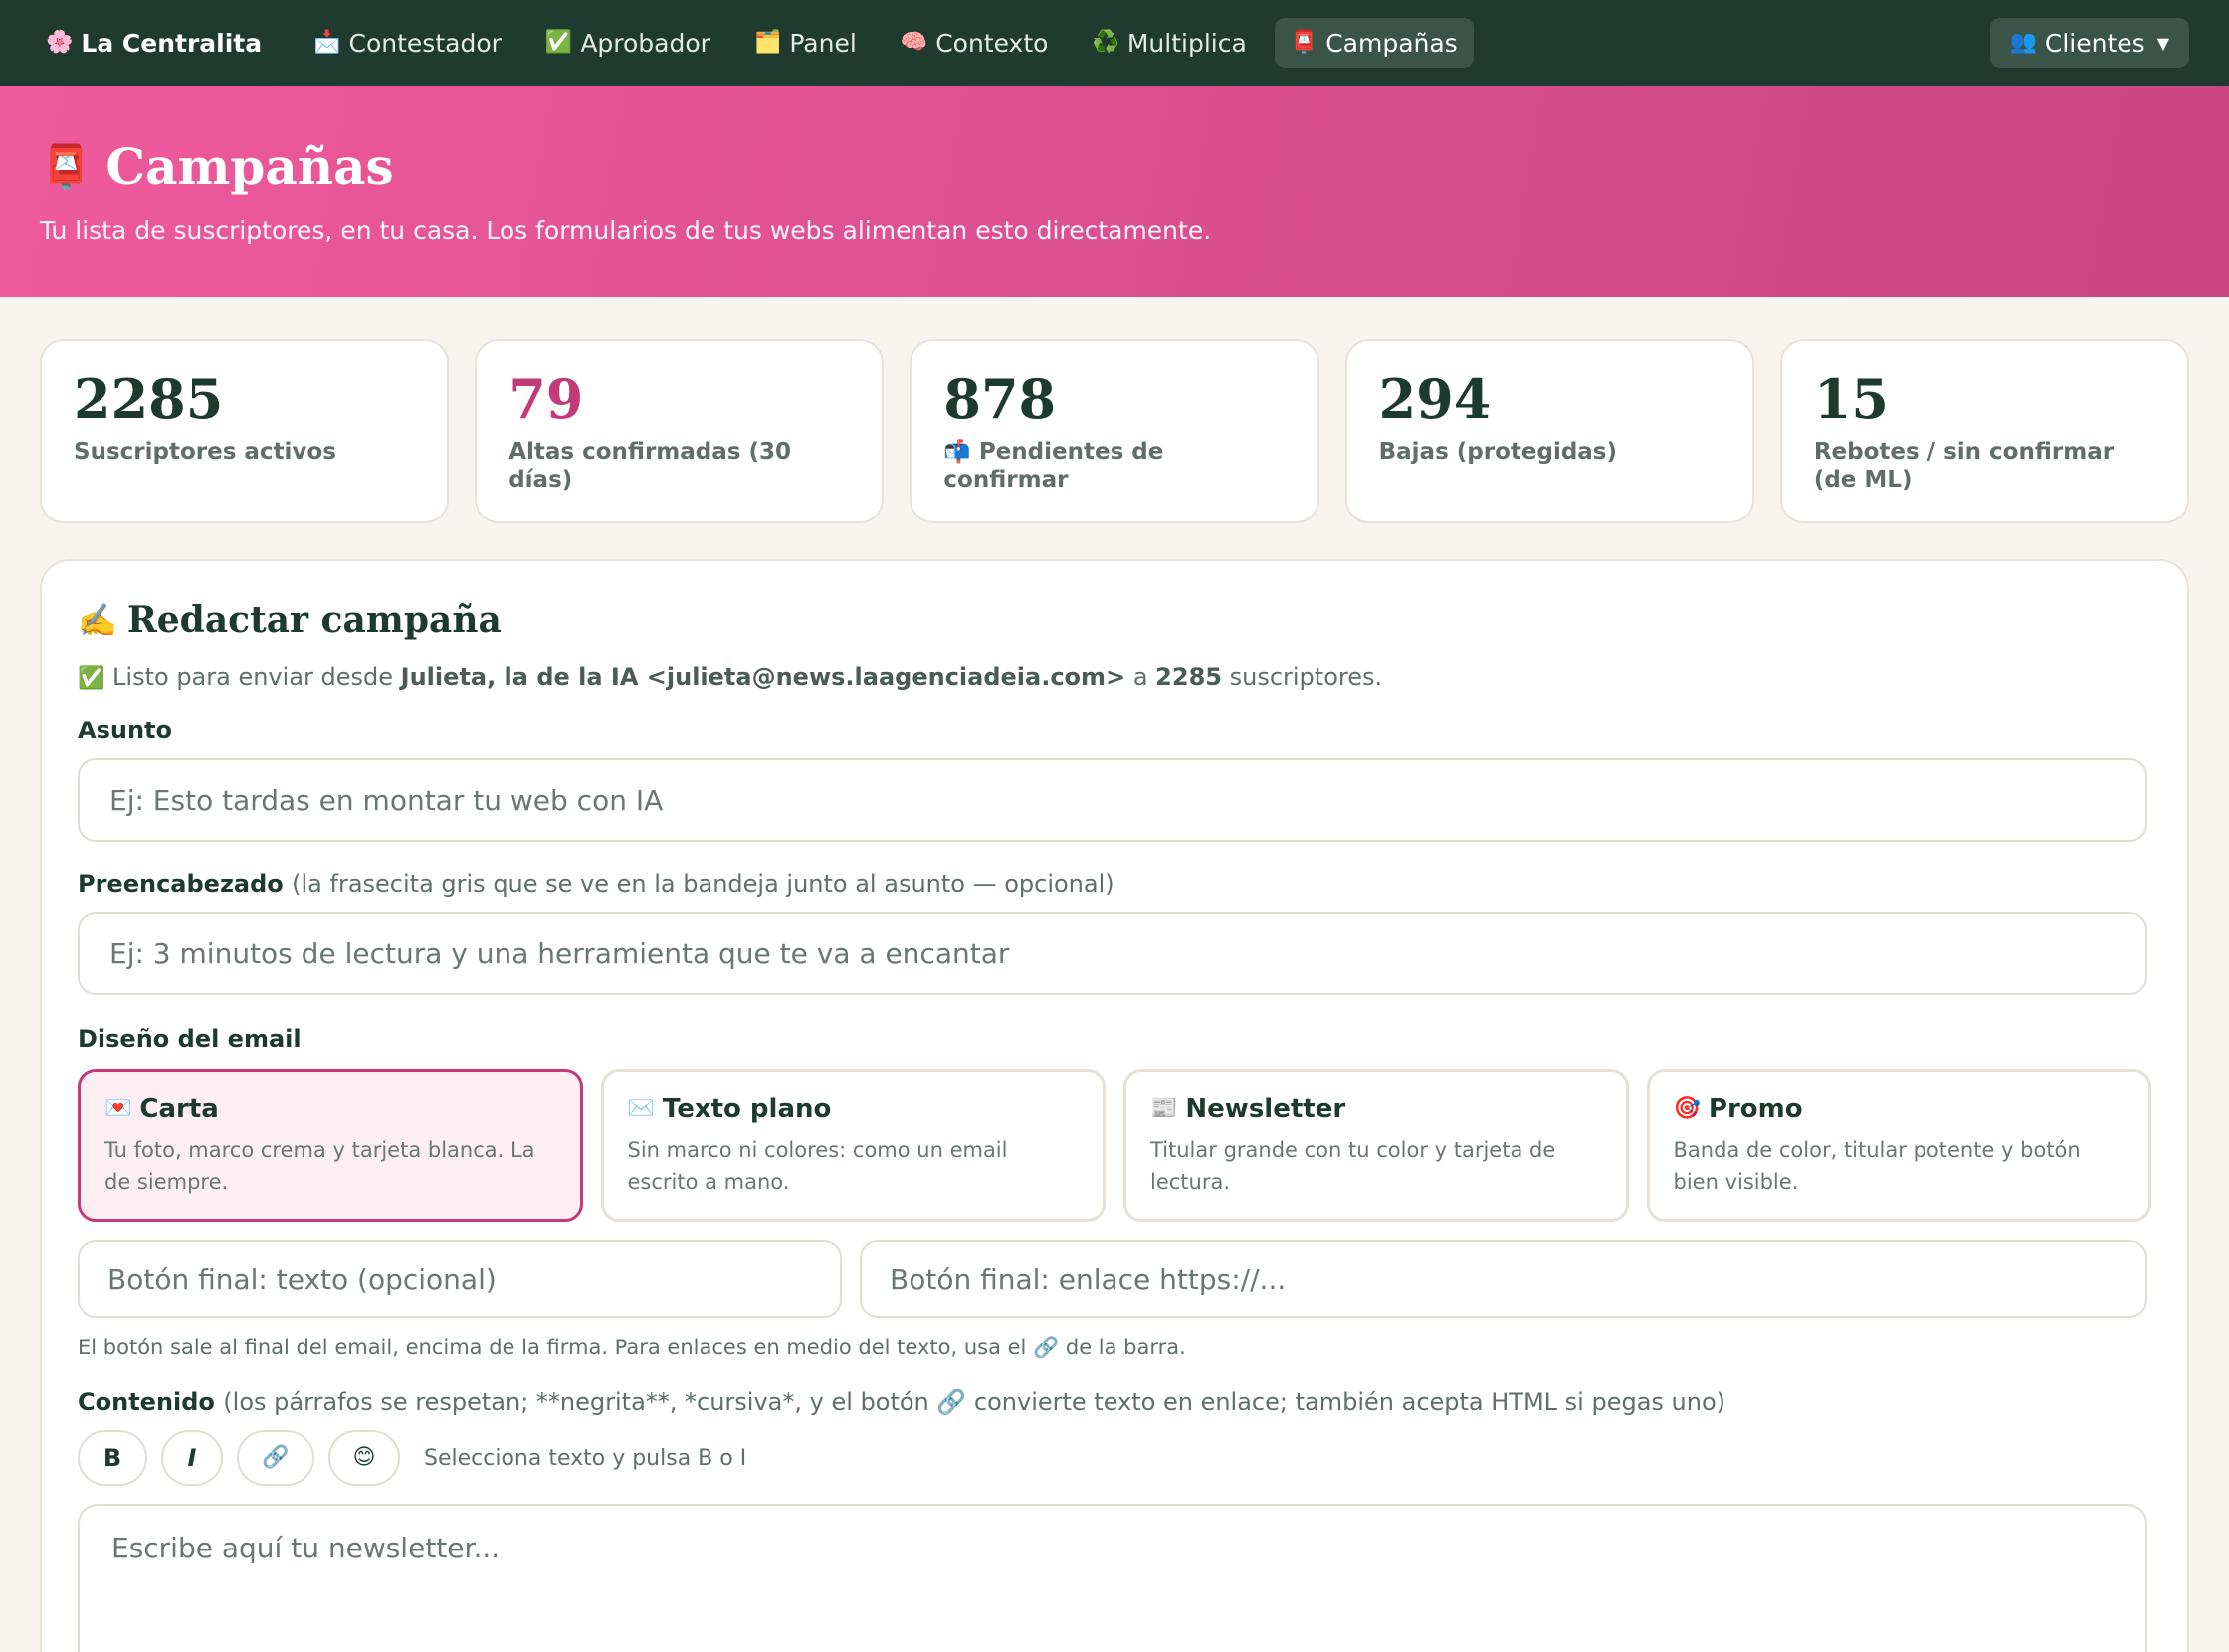 This screenshot has height=1652, width=2229. I want to click on nav-item-label: Multiplica, so click(1186, 43).